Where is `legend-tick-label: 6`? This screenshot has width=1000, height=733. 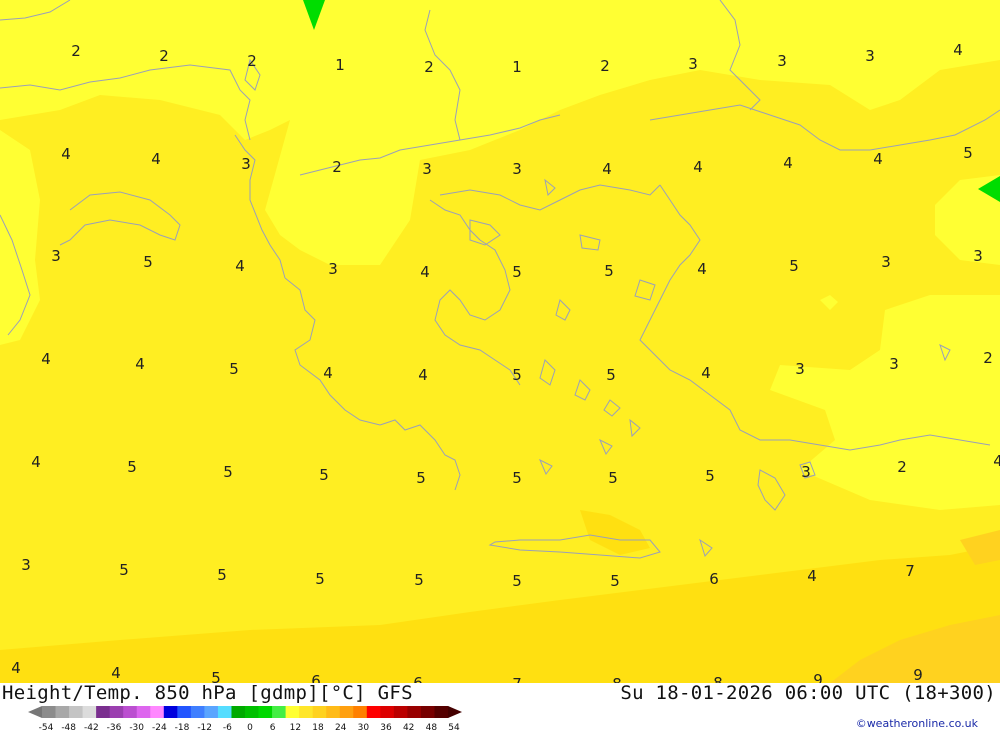 legend-tick-label: 6 is located at coordinates (273, 728).